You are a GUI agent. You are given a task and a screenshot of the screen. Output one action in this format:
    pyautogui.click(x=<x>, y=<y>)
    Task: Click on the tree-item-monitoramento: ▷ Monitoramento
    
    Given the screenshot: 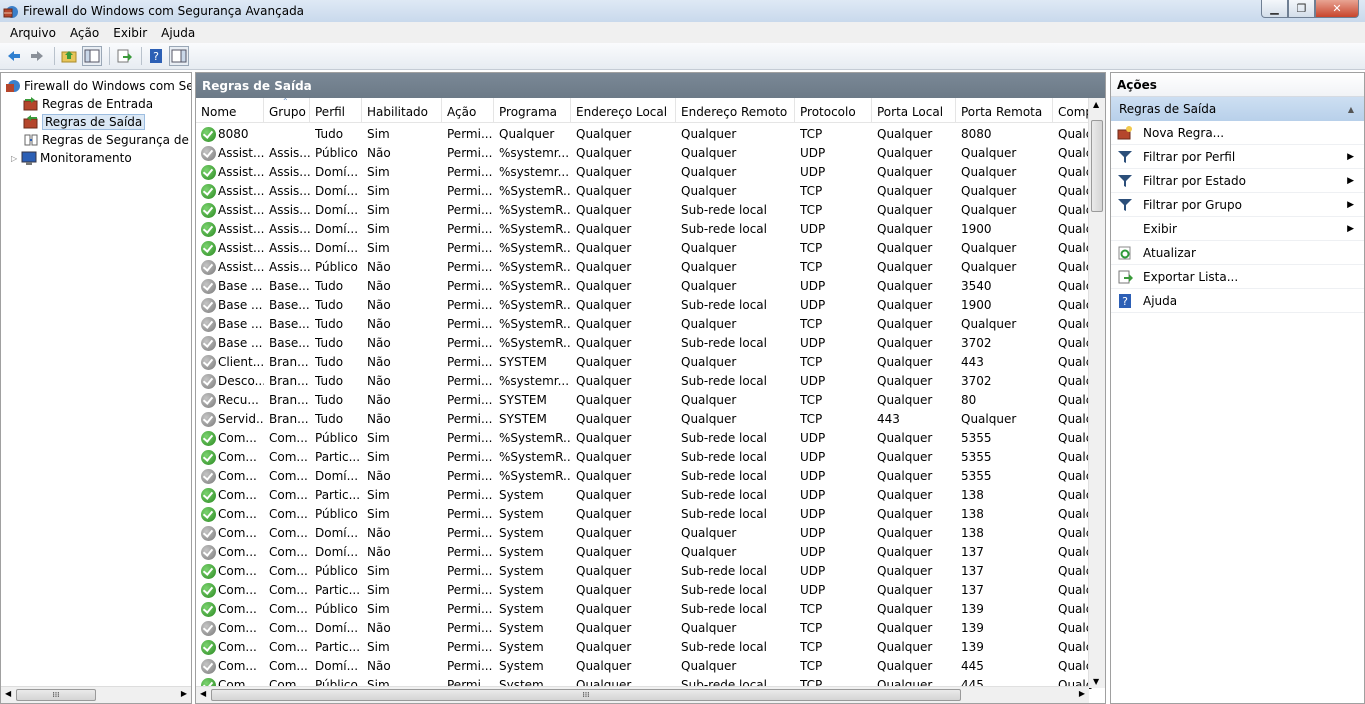 What is the action you would take?
    pyautogui.click(x=71, y=158)
    